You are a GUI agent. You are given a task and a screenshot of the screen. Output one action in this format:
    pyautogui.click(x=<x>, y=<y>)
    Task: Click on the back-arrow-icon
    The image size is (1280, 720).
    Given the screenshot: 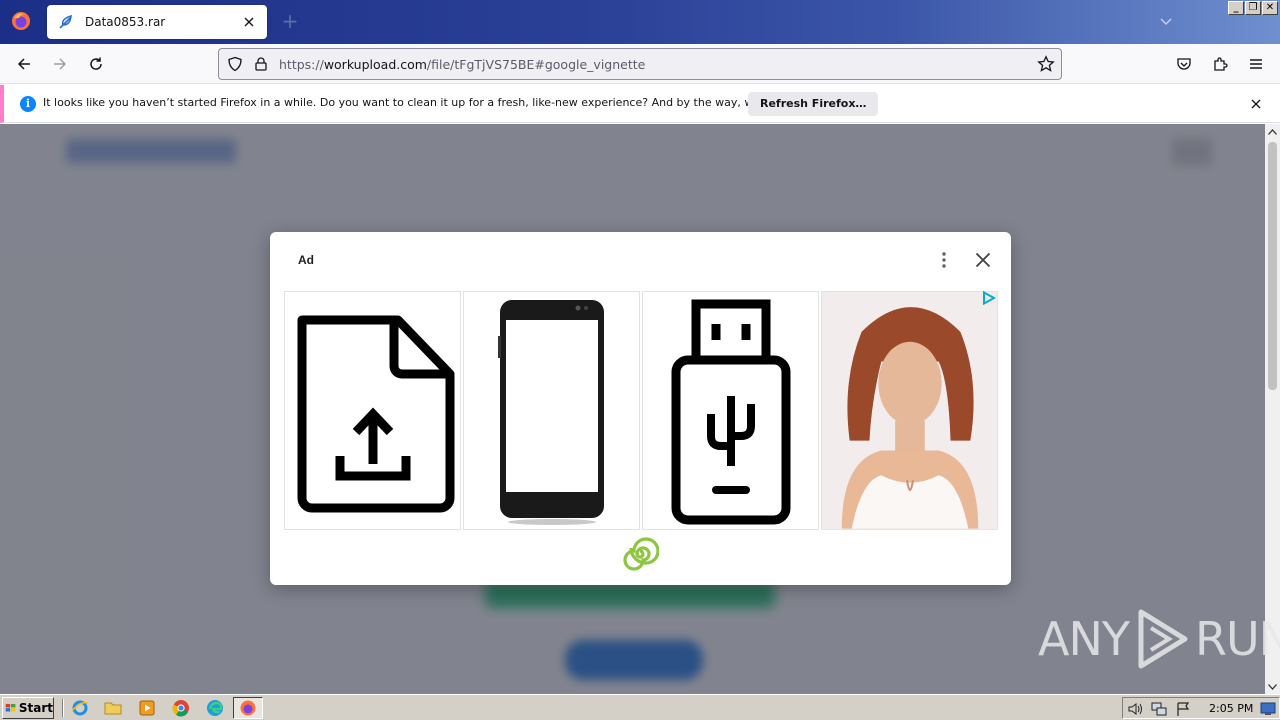 What is the action you would take?
    pyautogui.click(x=24, y=64)
    